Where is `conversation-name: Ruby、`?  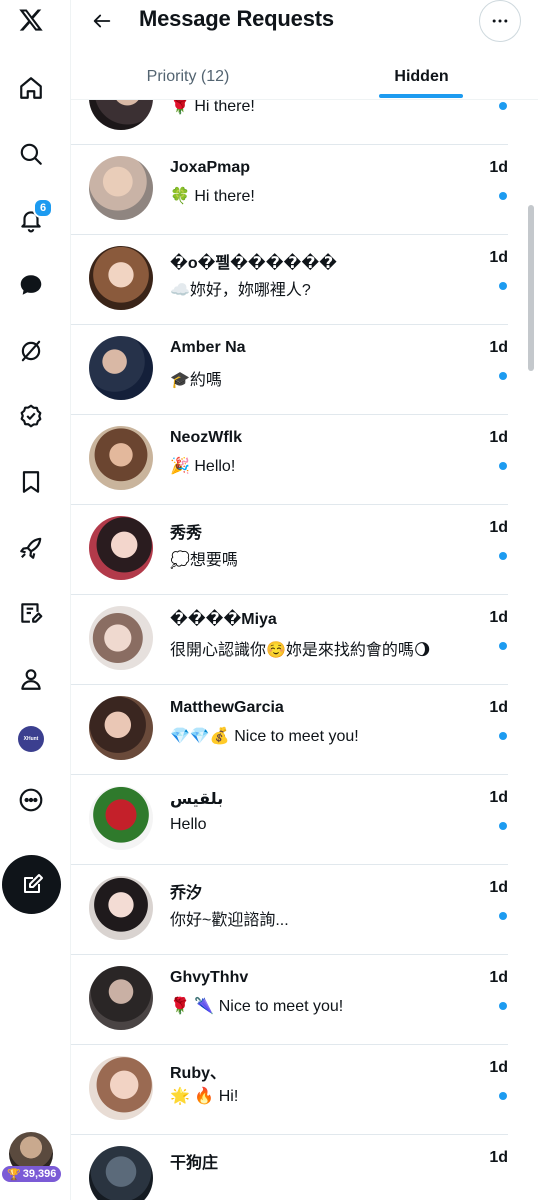 conversation-name: Ruby、 is located at coordinates (198, 1073).